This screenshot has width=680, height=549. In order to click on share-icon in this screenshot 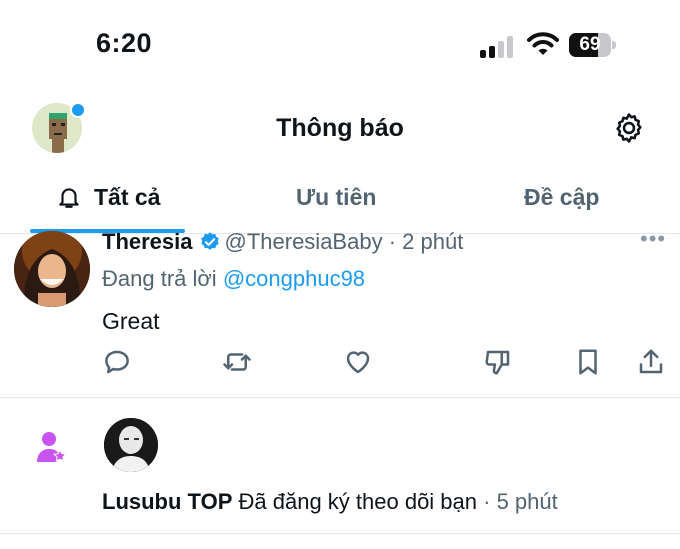, I will do `click(651, 362)`.